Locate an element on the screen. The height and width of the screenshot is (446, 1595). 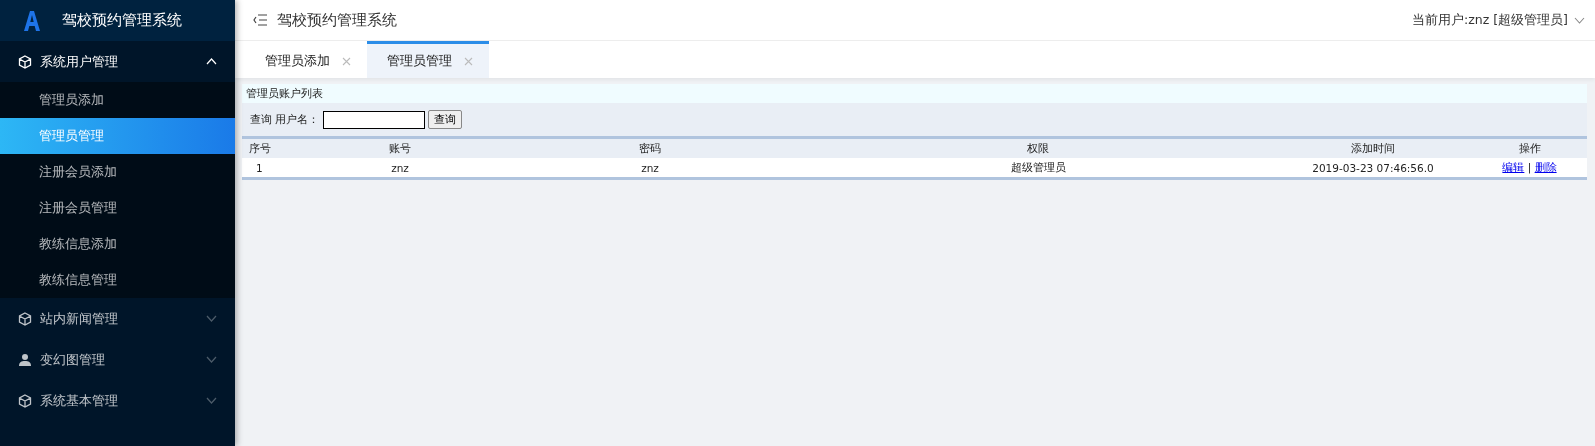
app-title: 驾校预约管理系统 is located at coordinates (122, 20).